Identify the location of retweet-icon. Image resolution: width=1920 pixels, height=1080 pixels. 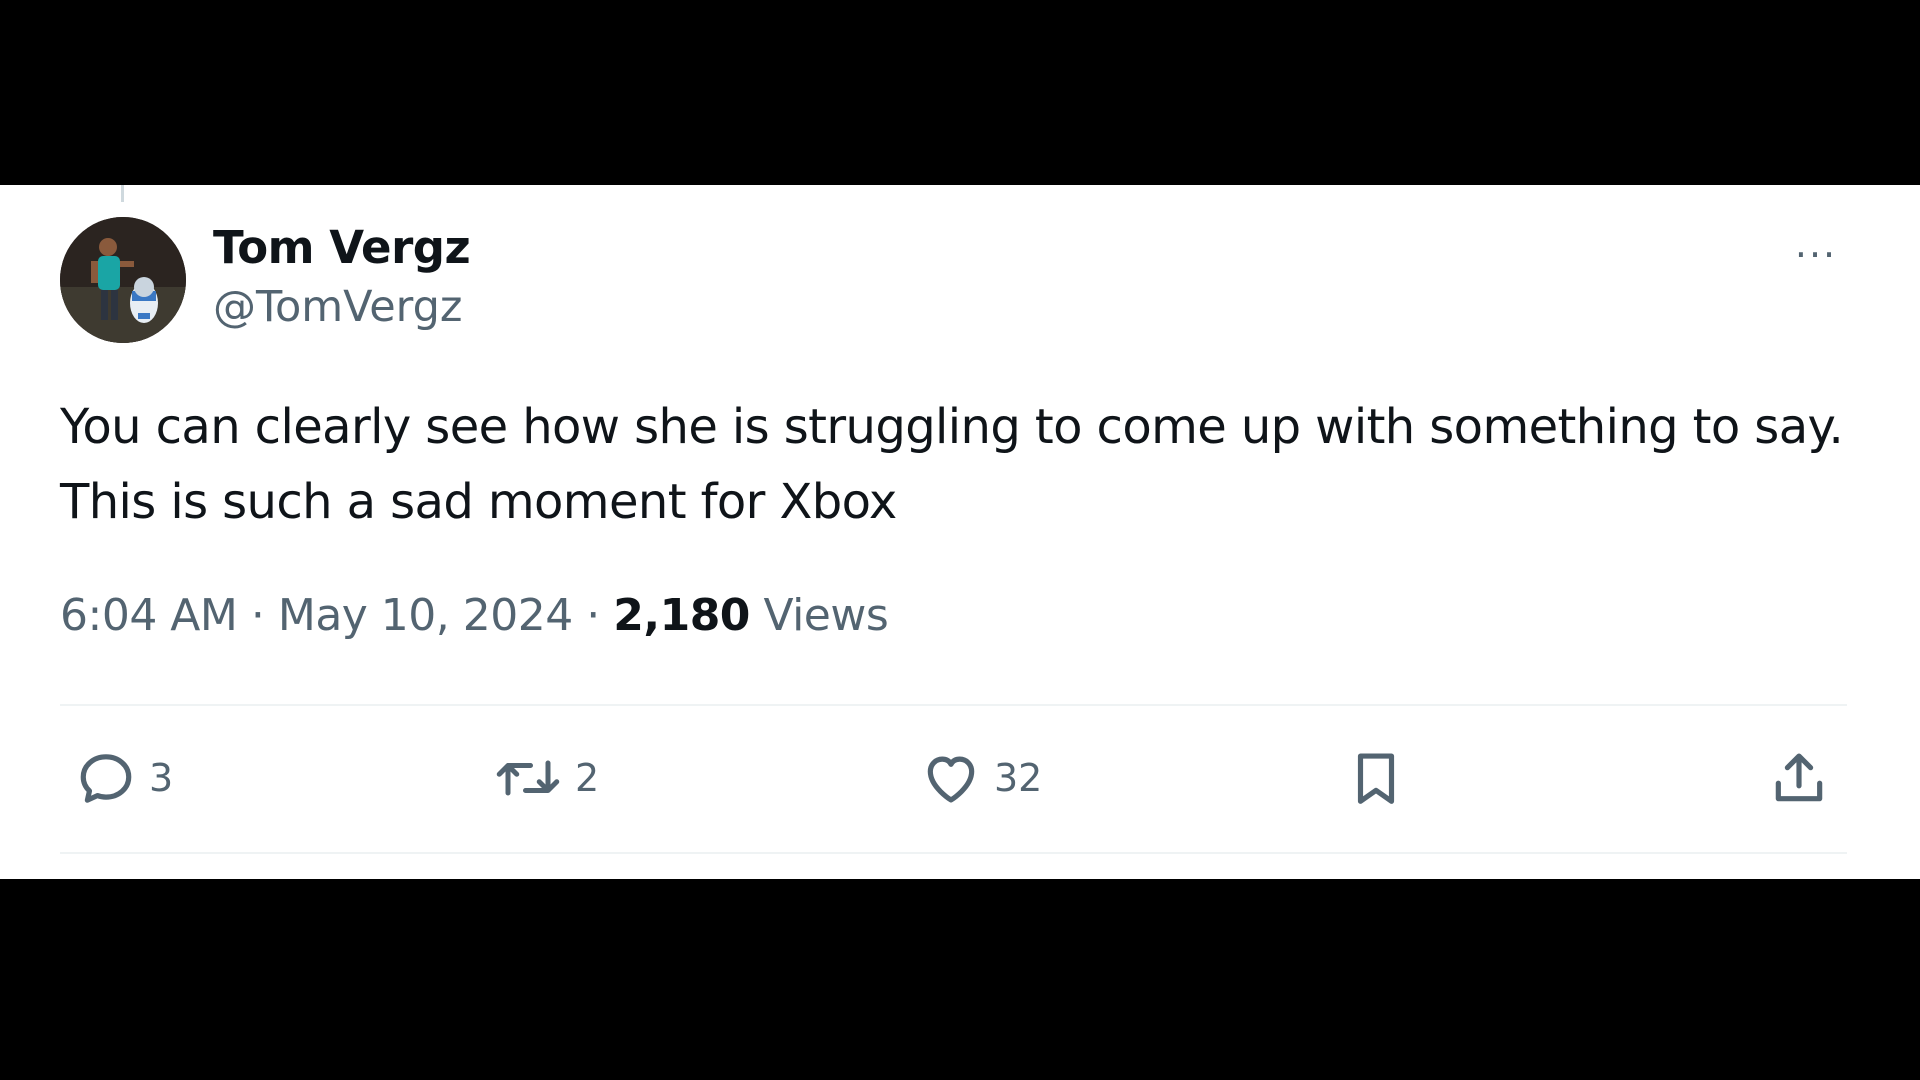
(528, 778).